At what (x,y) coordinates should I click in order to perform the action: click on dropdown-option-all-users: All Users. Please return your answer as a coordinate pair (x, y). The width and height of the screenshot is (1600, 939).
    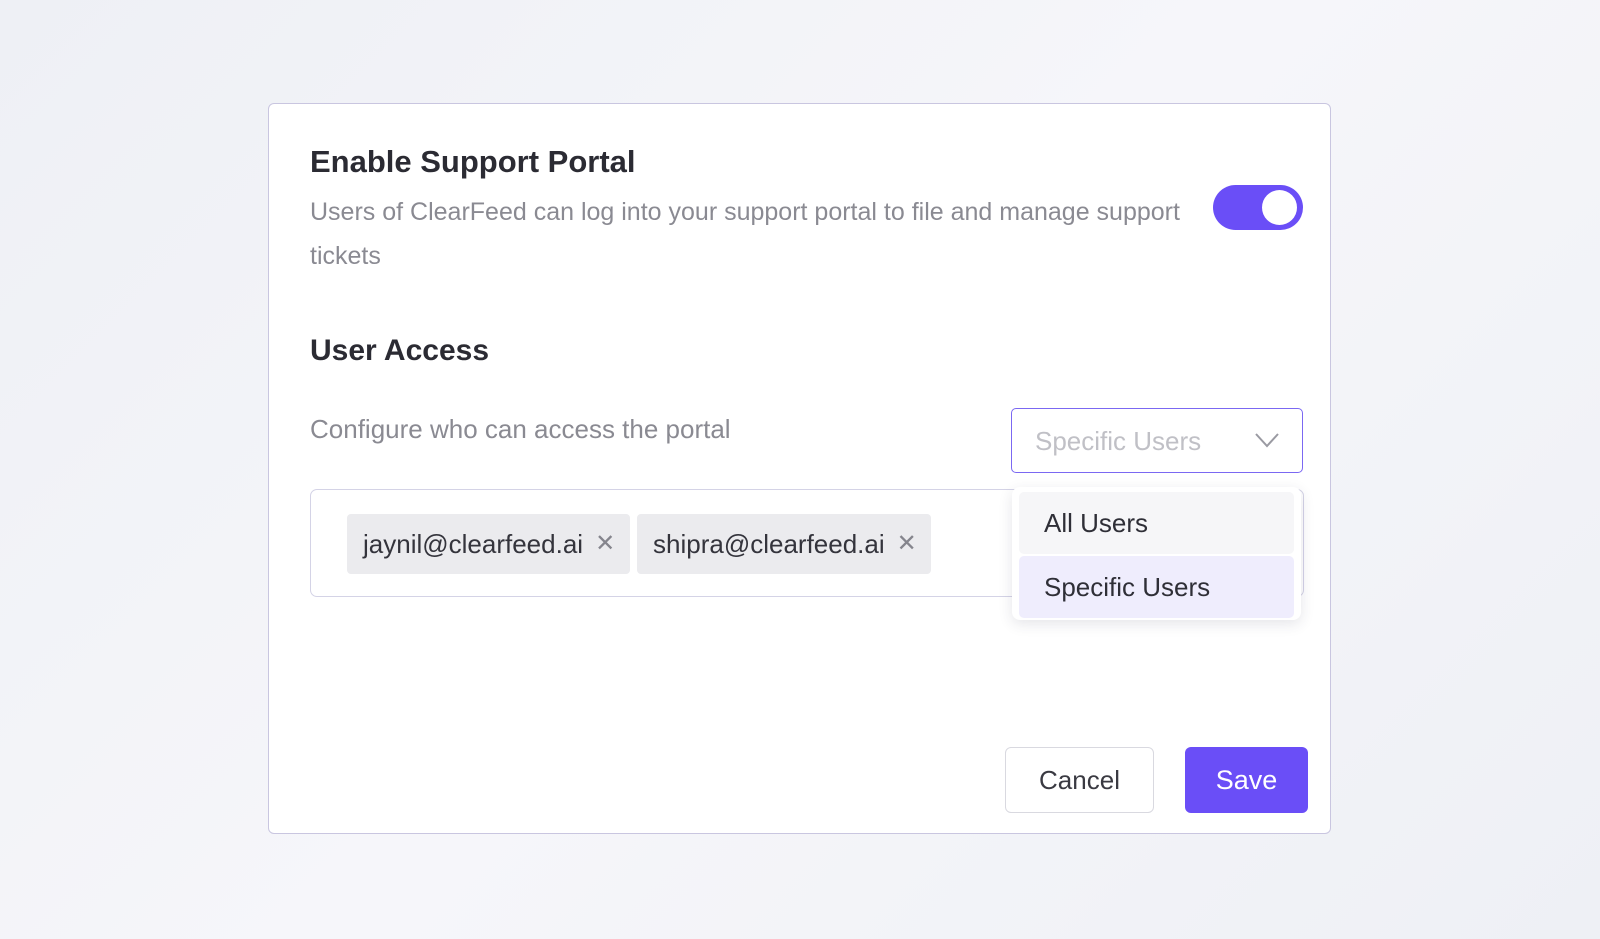
    Looking at the image, I should click on (1156, 523).